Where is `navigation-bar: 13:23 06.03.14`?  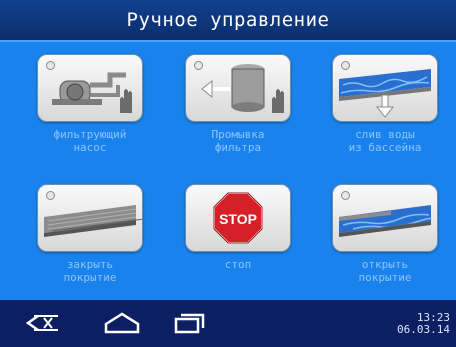 navigation-bar: 13:23 06.03.14 is located at coordinates (228, 323).